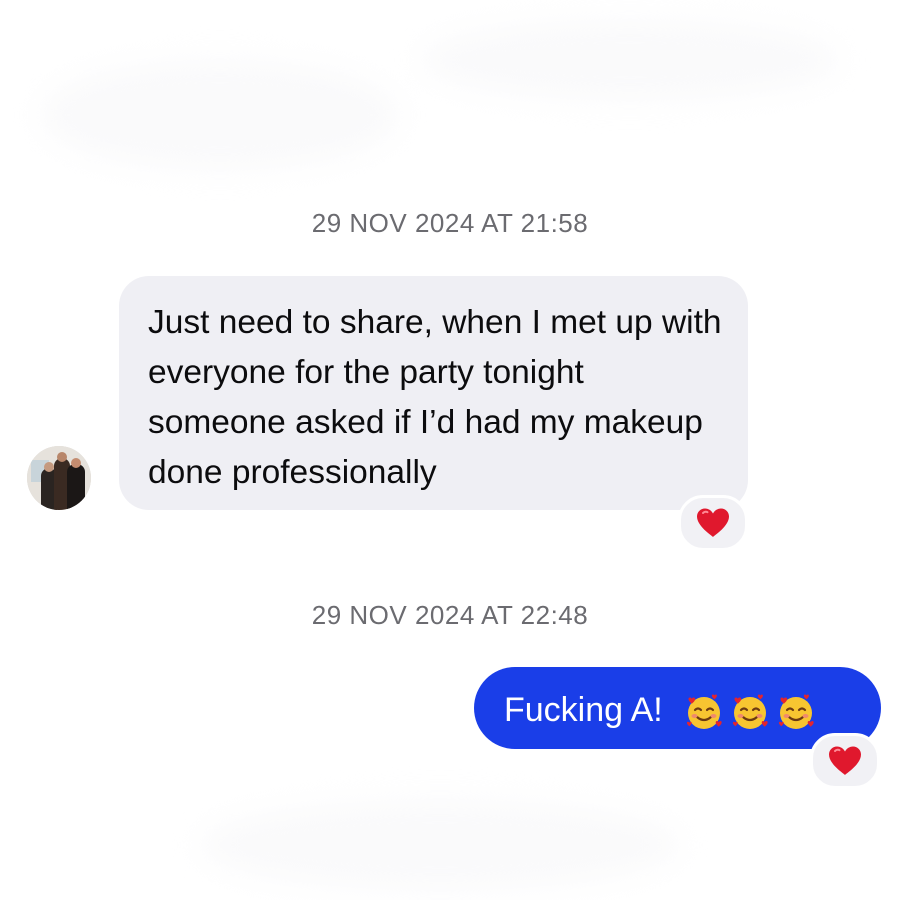  I want to click on emoji-group, so click(753, 710).